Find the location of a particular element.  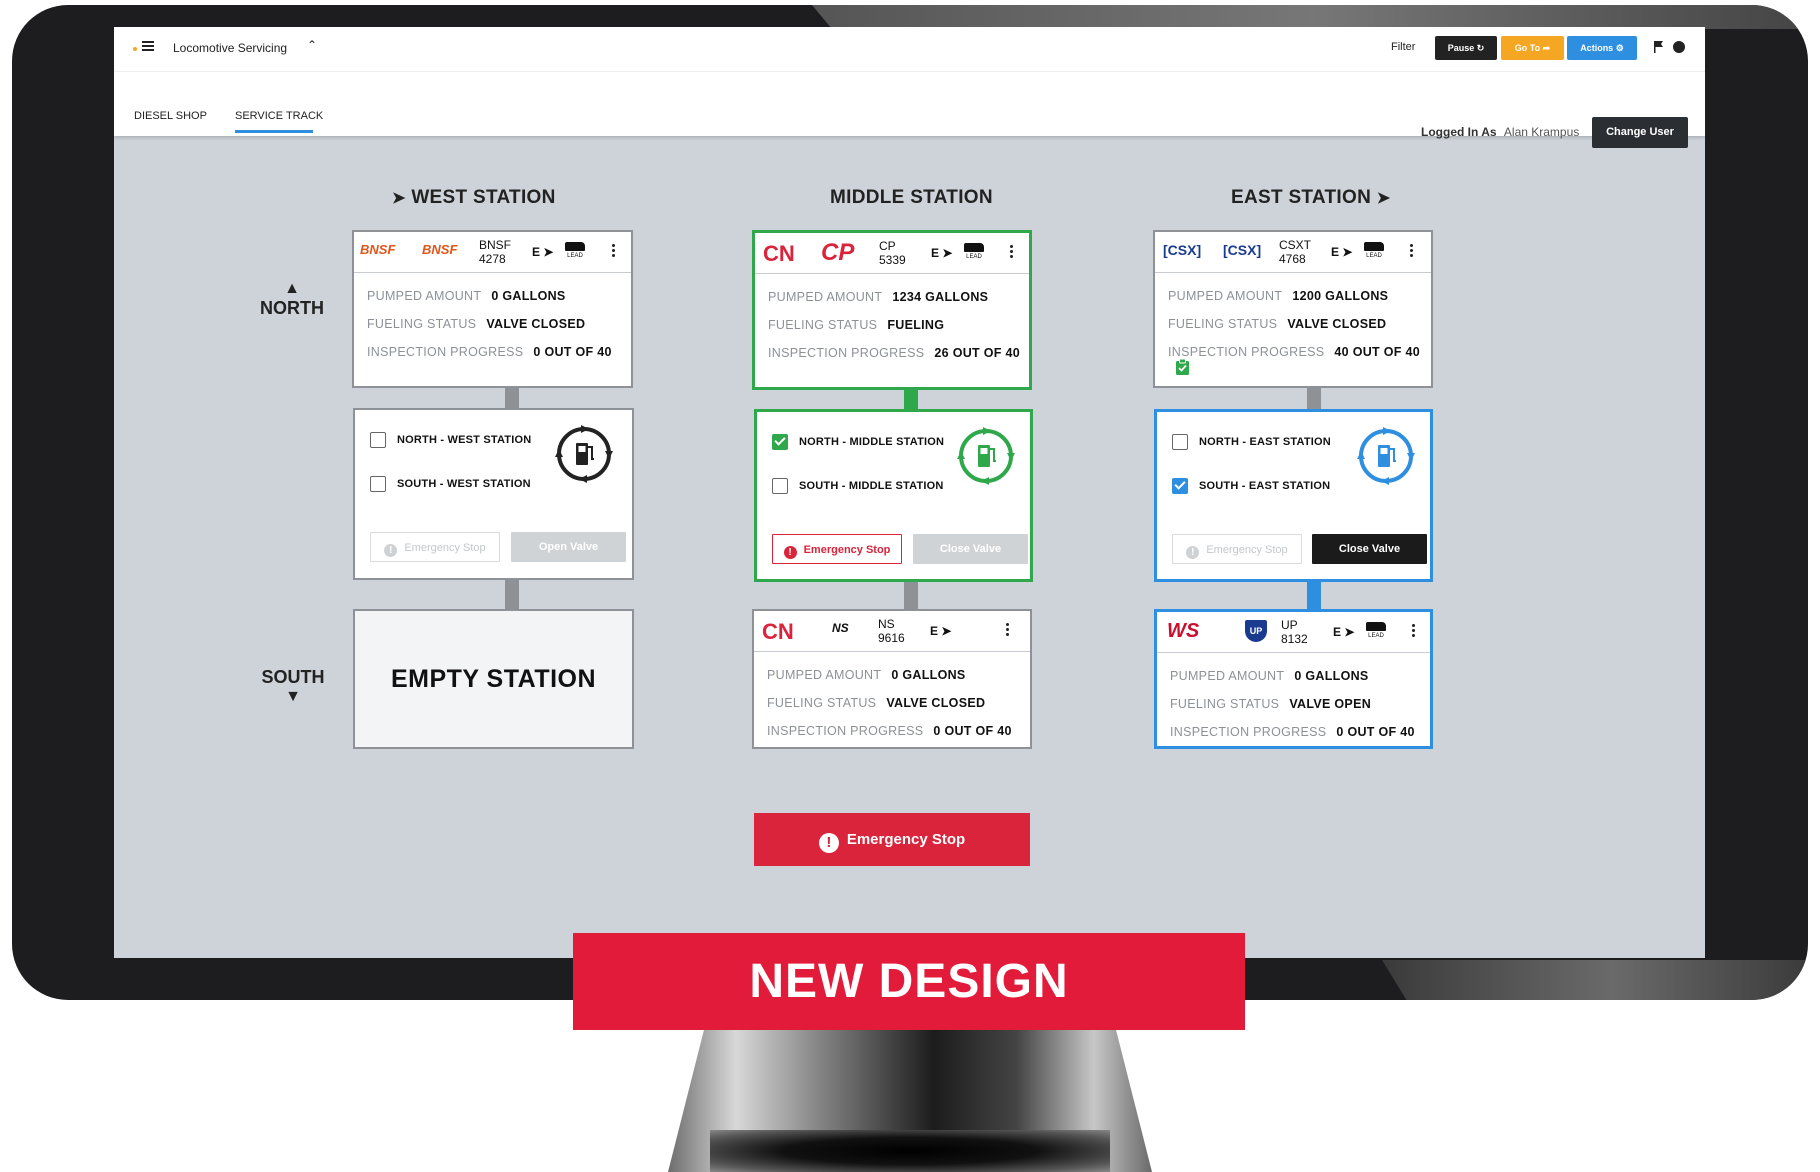

empty-station-label: EMPTY STATION is located at coordinates (493, 679).